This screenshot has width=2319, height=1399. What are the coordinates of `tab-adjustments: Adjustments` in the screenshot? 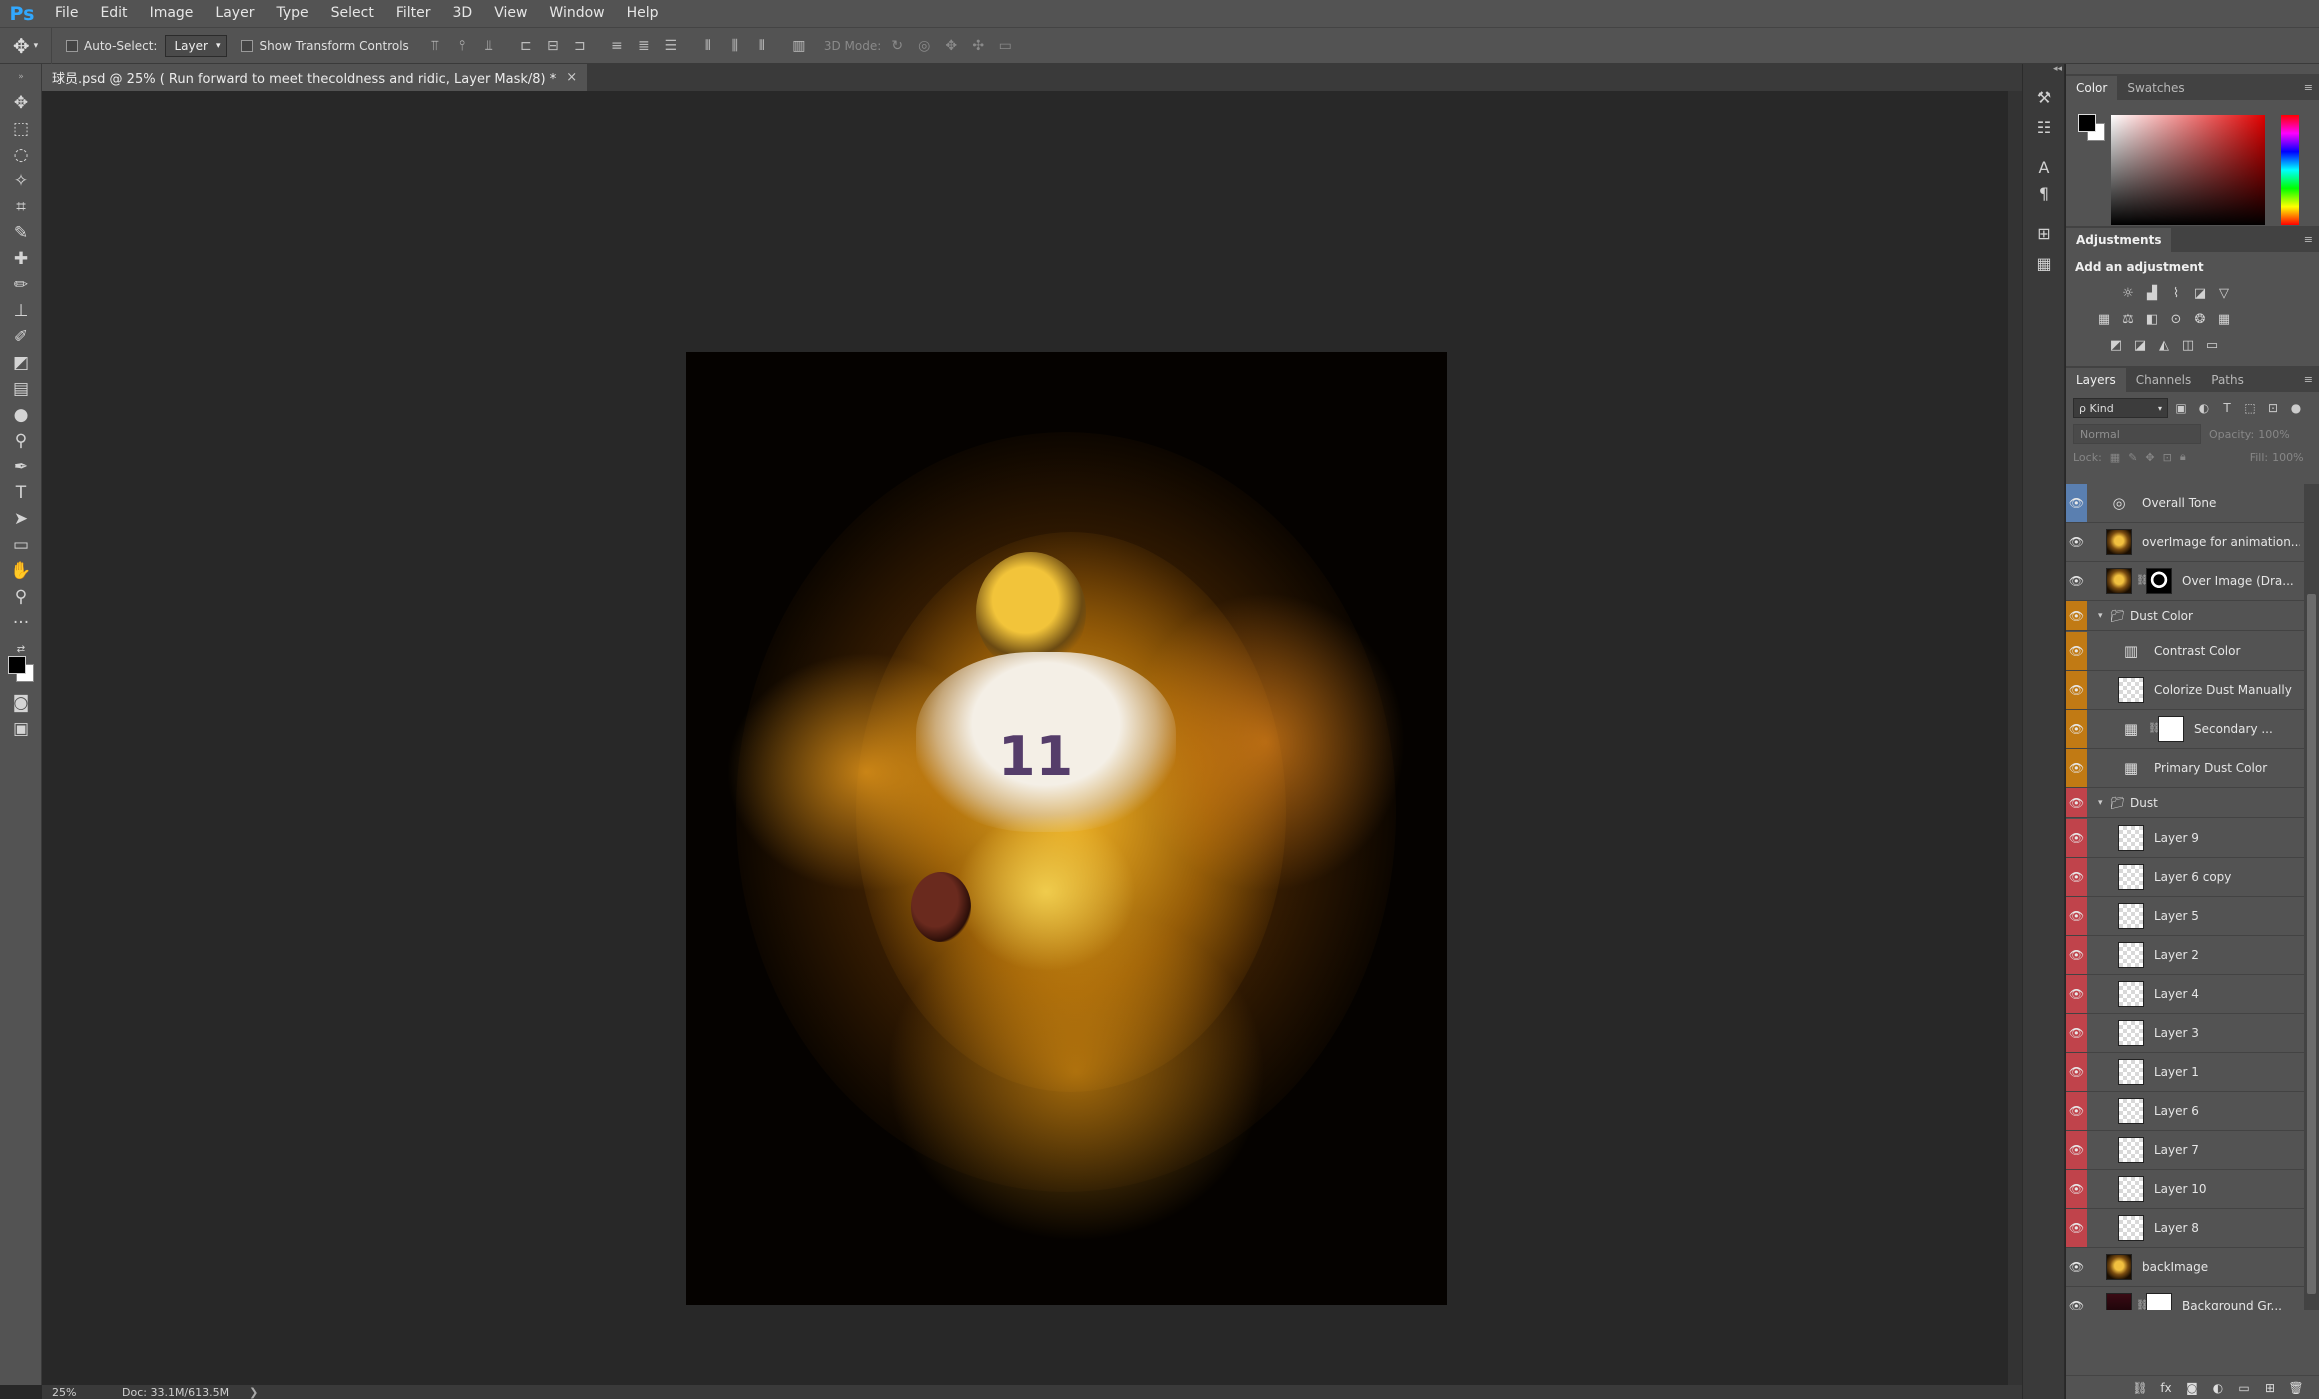 It's located at (2119, 240).